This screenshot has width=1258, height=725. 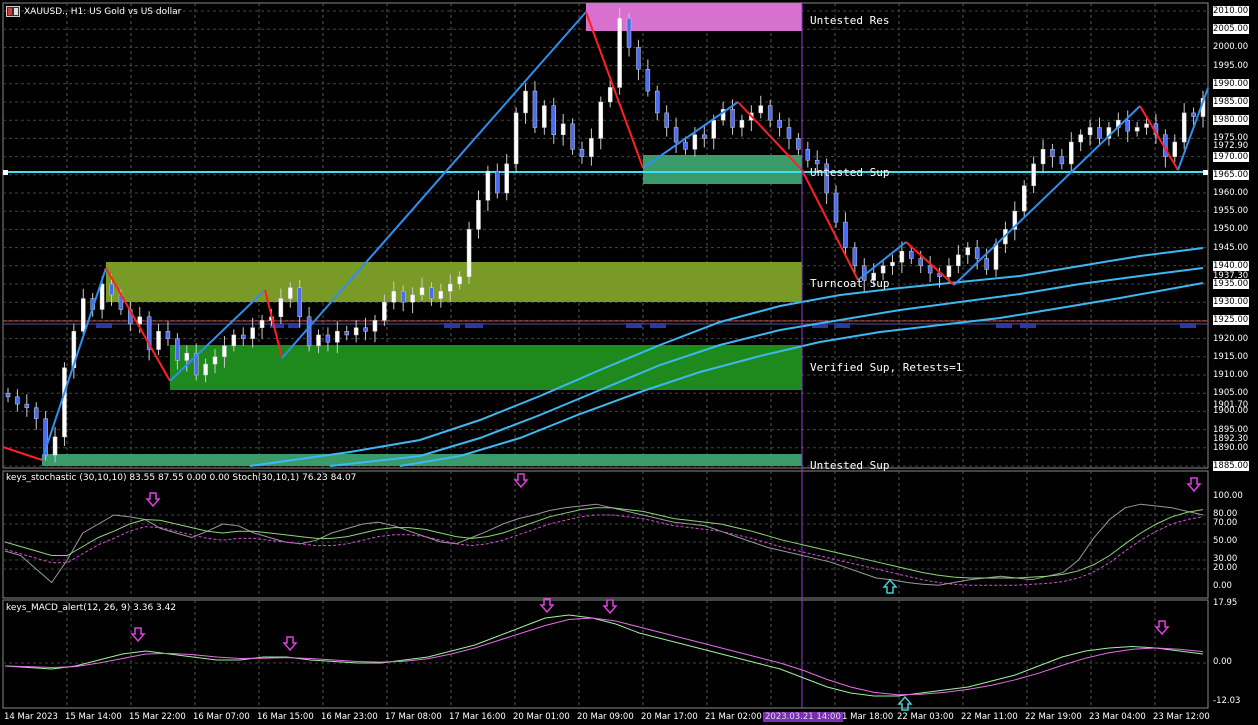 What do you see at coordinates (605, 717) in the screenshot?
I see `time-tick: 20 Mar 09:00` at bounding box center [605, 717].